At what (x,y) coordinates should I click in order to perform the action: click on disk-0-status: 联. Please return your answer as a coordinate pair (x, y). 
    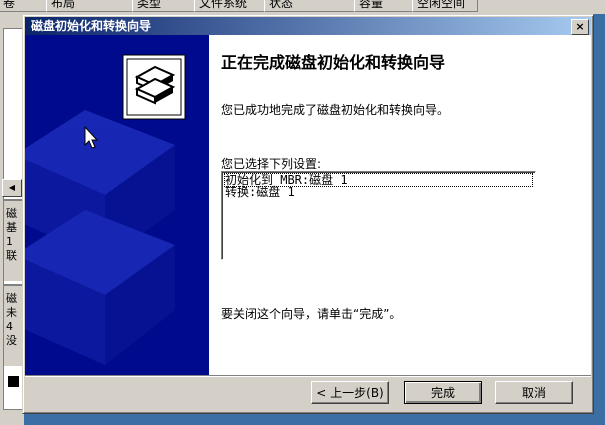
    Looking at the image, I should click on (11, 255).